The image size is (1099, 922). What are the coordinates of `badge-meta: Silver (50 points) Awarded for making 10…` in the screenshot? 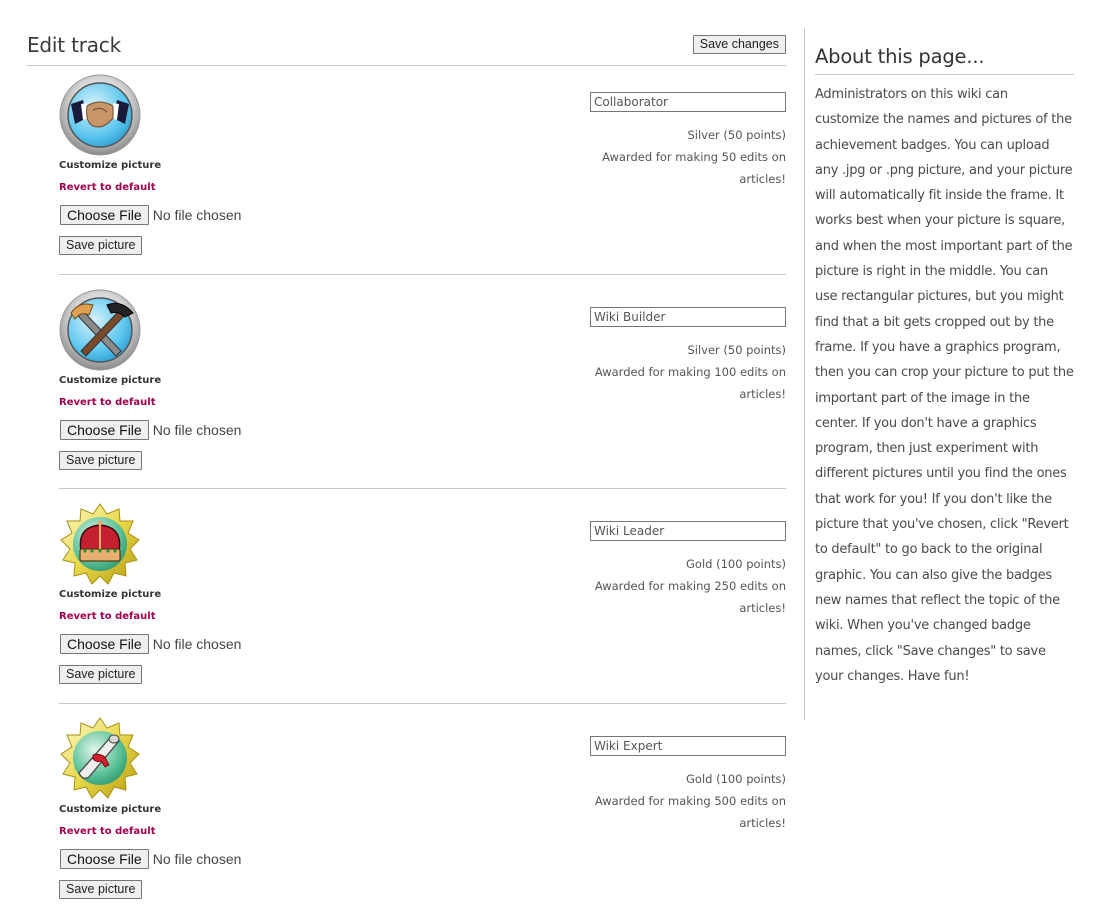 It's located at (671, 372).